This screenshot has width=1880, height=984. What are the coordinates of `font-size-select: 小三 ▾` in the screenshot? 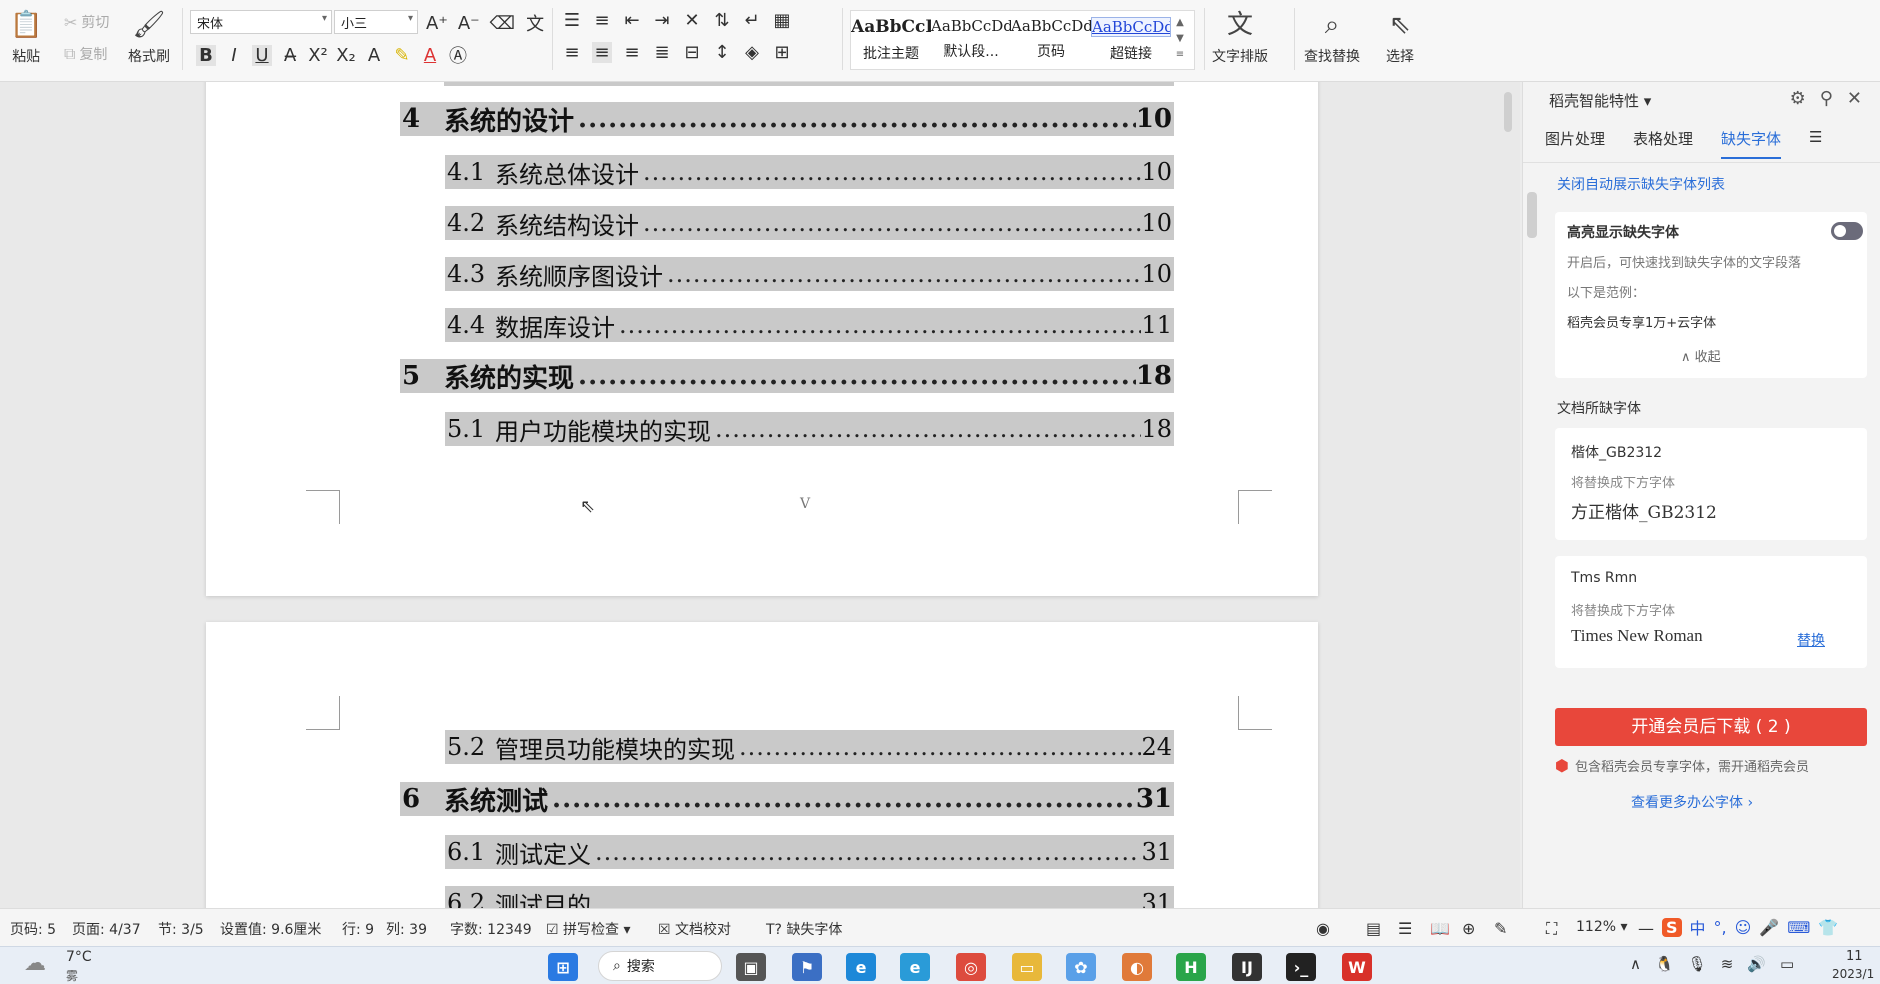 It's located at (376, 22).